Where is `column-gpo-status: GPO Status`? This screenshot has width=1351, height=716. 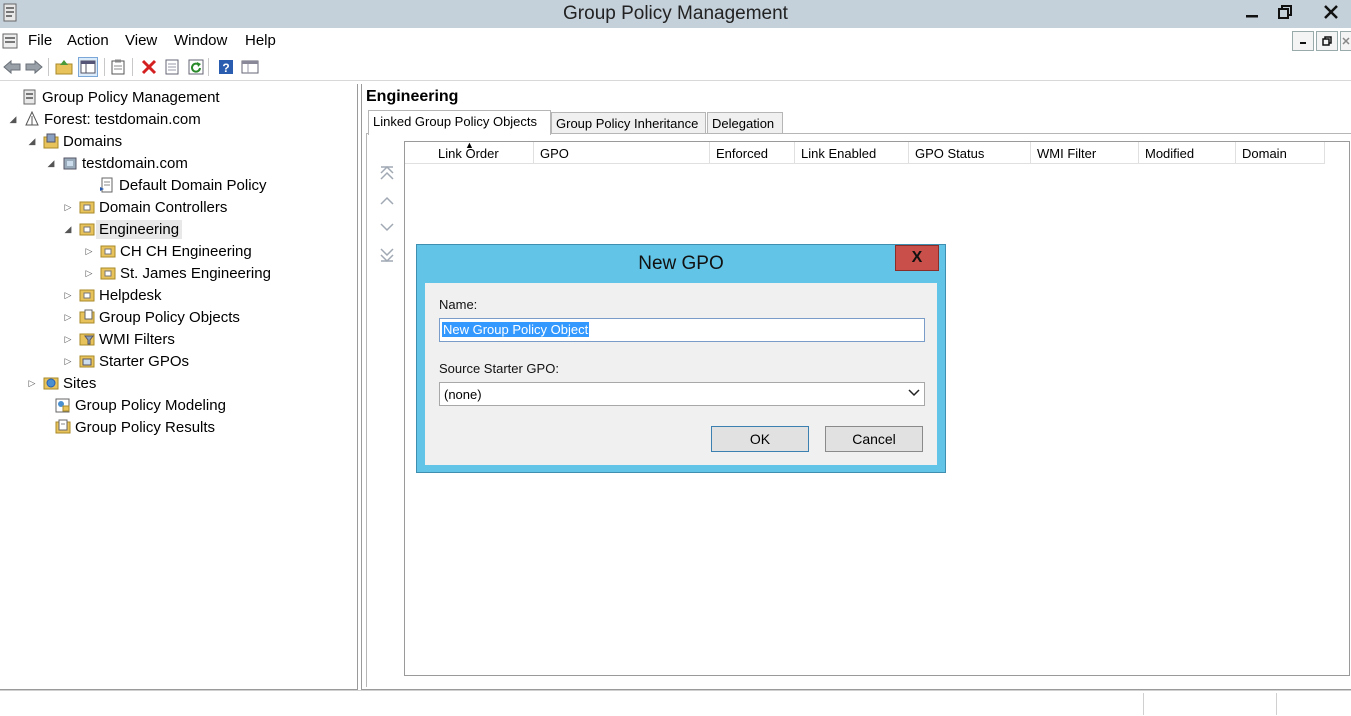 column-gpo-status: GPO Status is located at coordinates (970, 153).